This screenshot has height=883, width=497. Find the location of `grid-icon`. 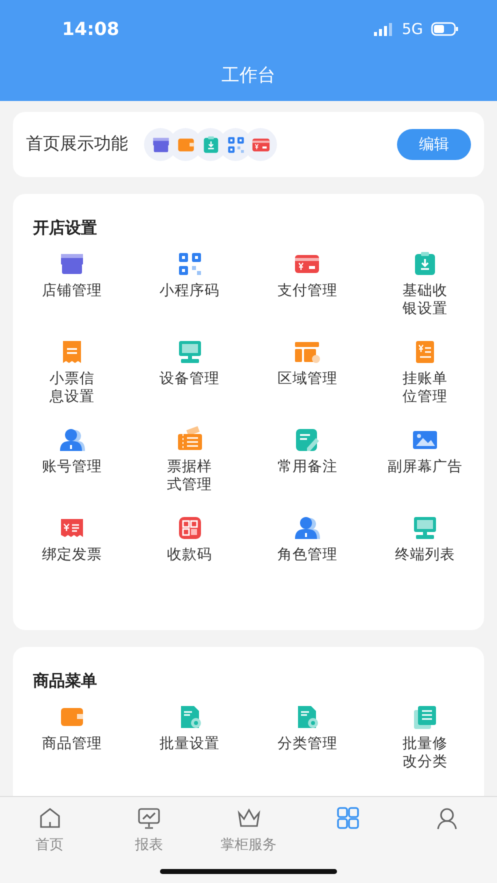

grid-icon is located at coordinates (347, 818).